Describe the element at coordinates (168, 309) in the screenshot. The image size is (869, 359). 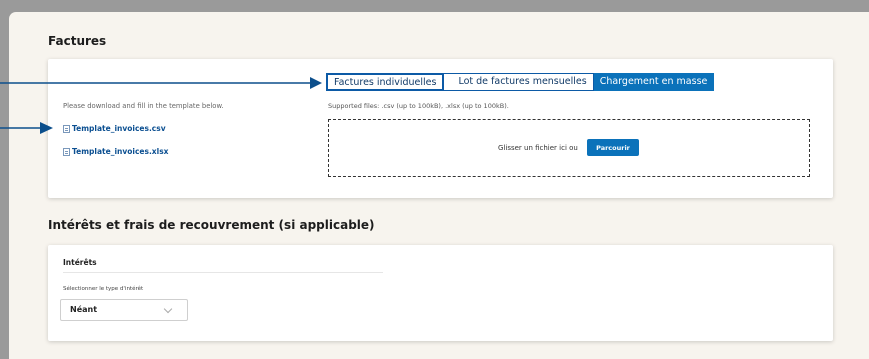
I see `chevron-down-icon` at that location.